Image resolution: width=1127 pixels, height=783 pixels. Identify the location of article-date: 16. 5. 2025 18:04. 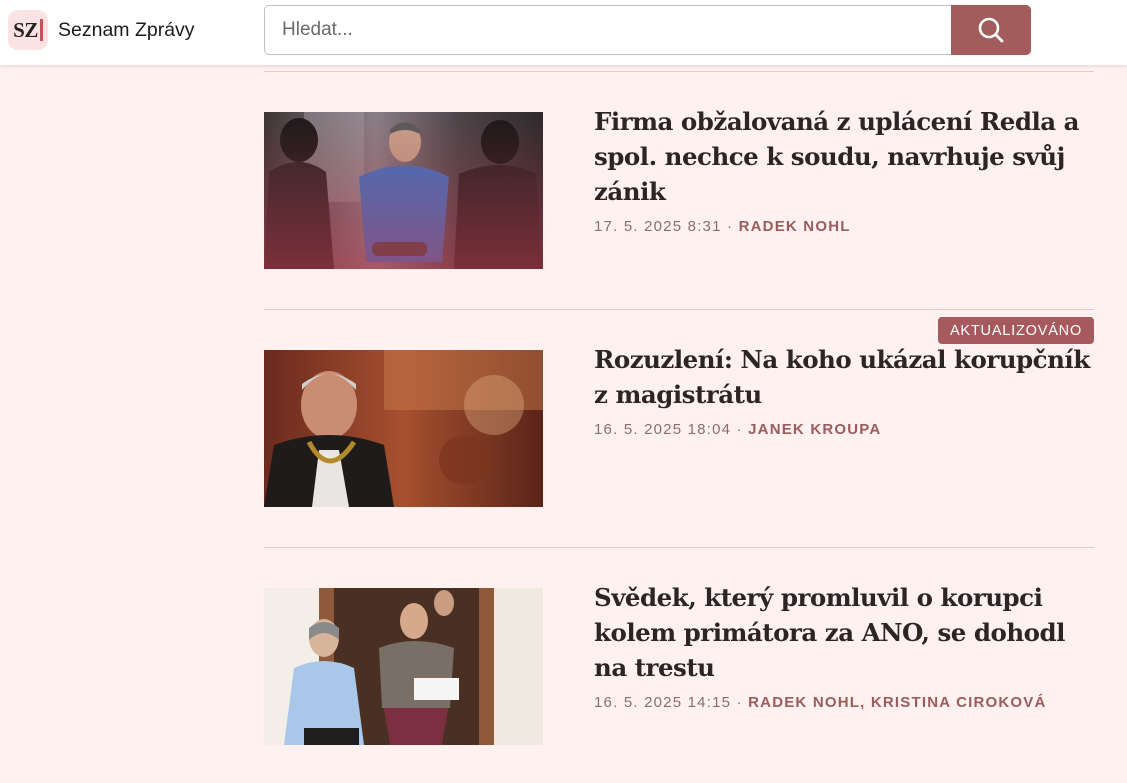
(663, 429).